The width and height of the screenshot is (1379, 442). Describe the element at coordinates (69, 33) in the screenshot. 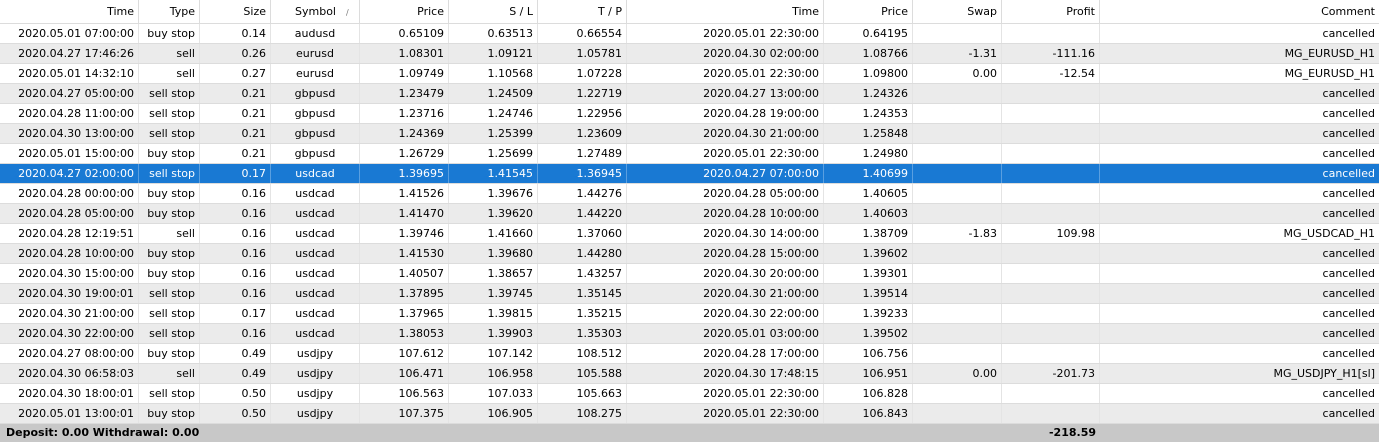

I see `cell-open-time: 2020.05.01 07:00:00` at that location.